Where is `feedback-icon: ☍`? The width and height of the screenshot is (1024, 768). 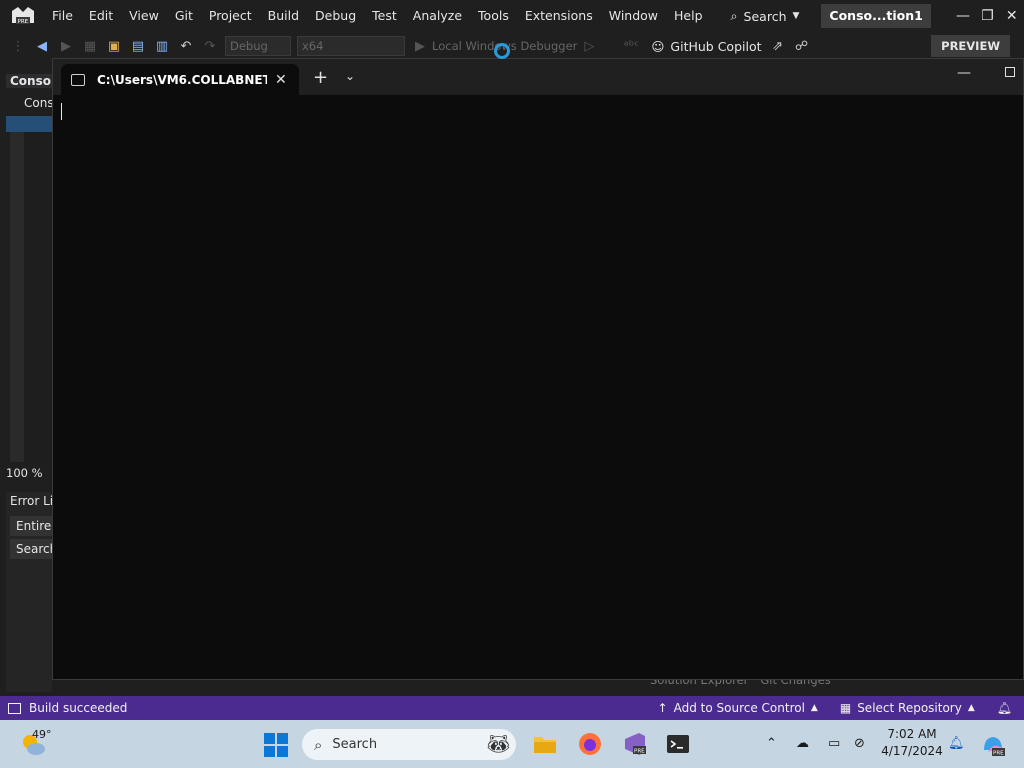 feedback-icon: ☍ is located at coordinates (802, 46).